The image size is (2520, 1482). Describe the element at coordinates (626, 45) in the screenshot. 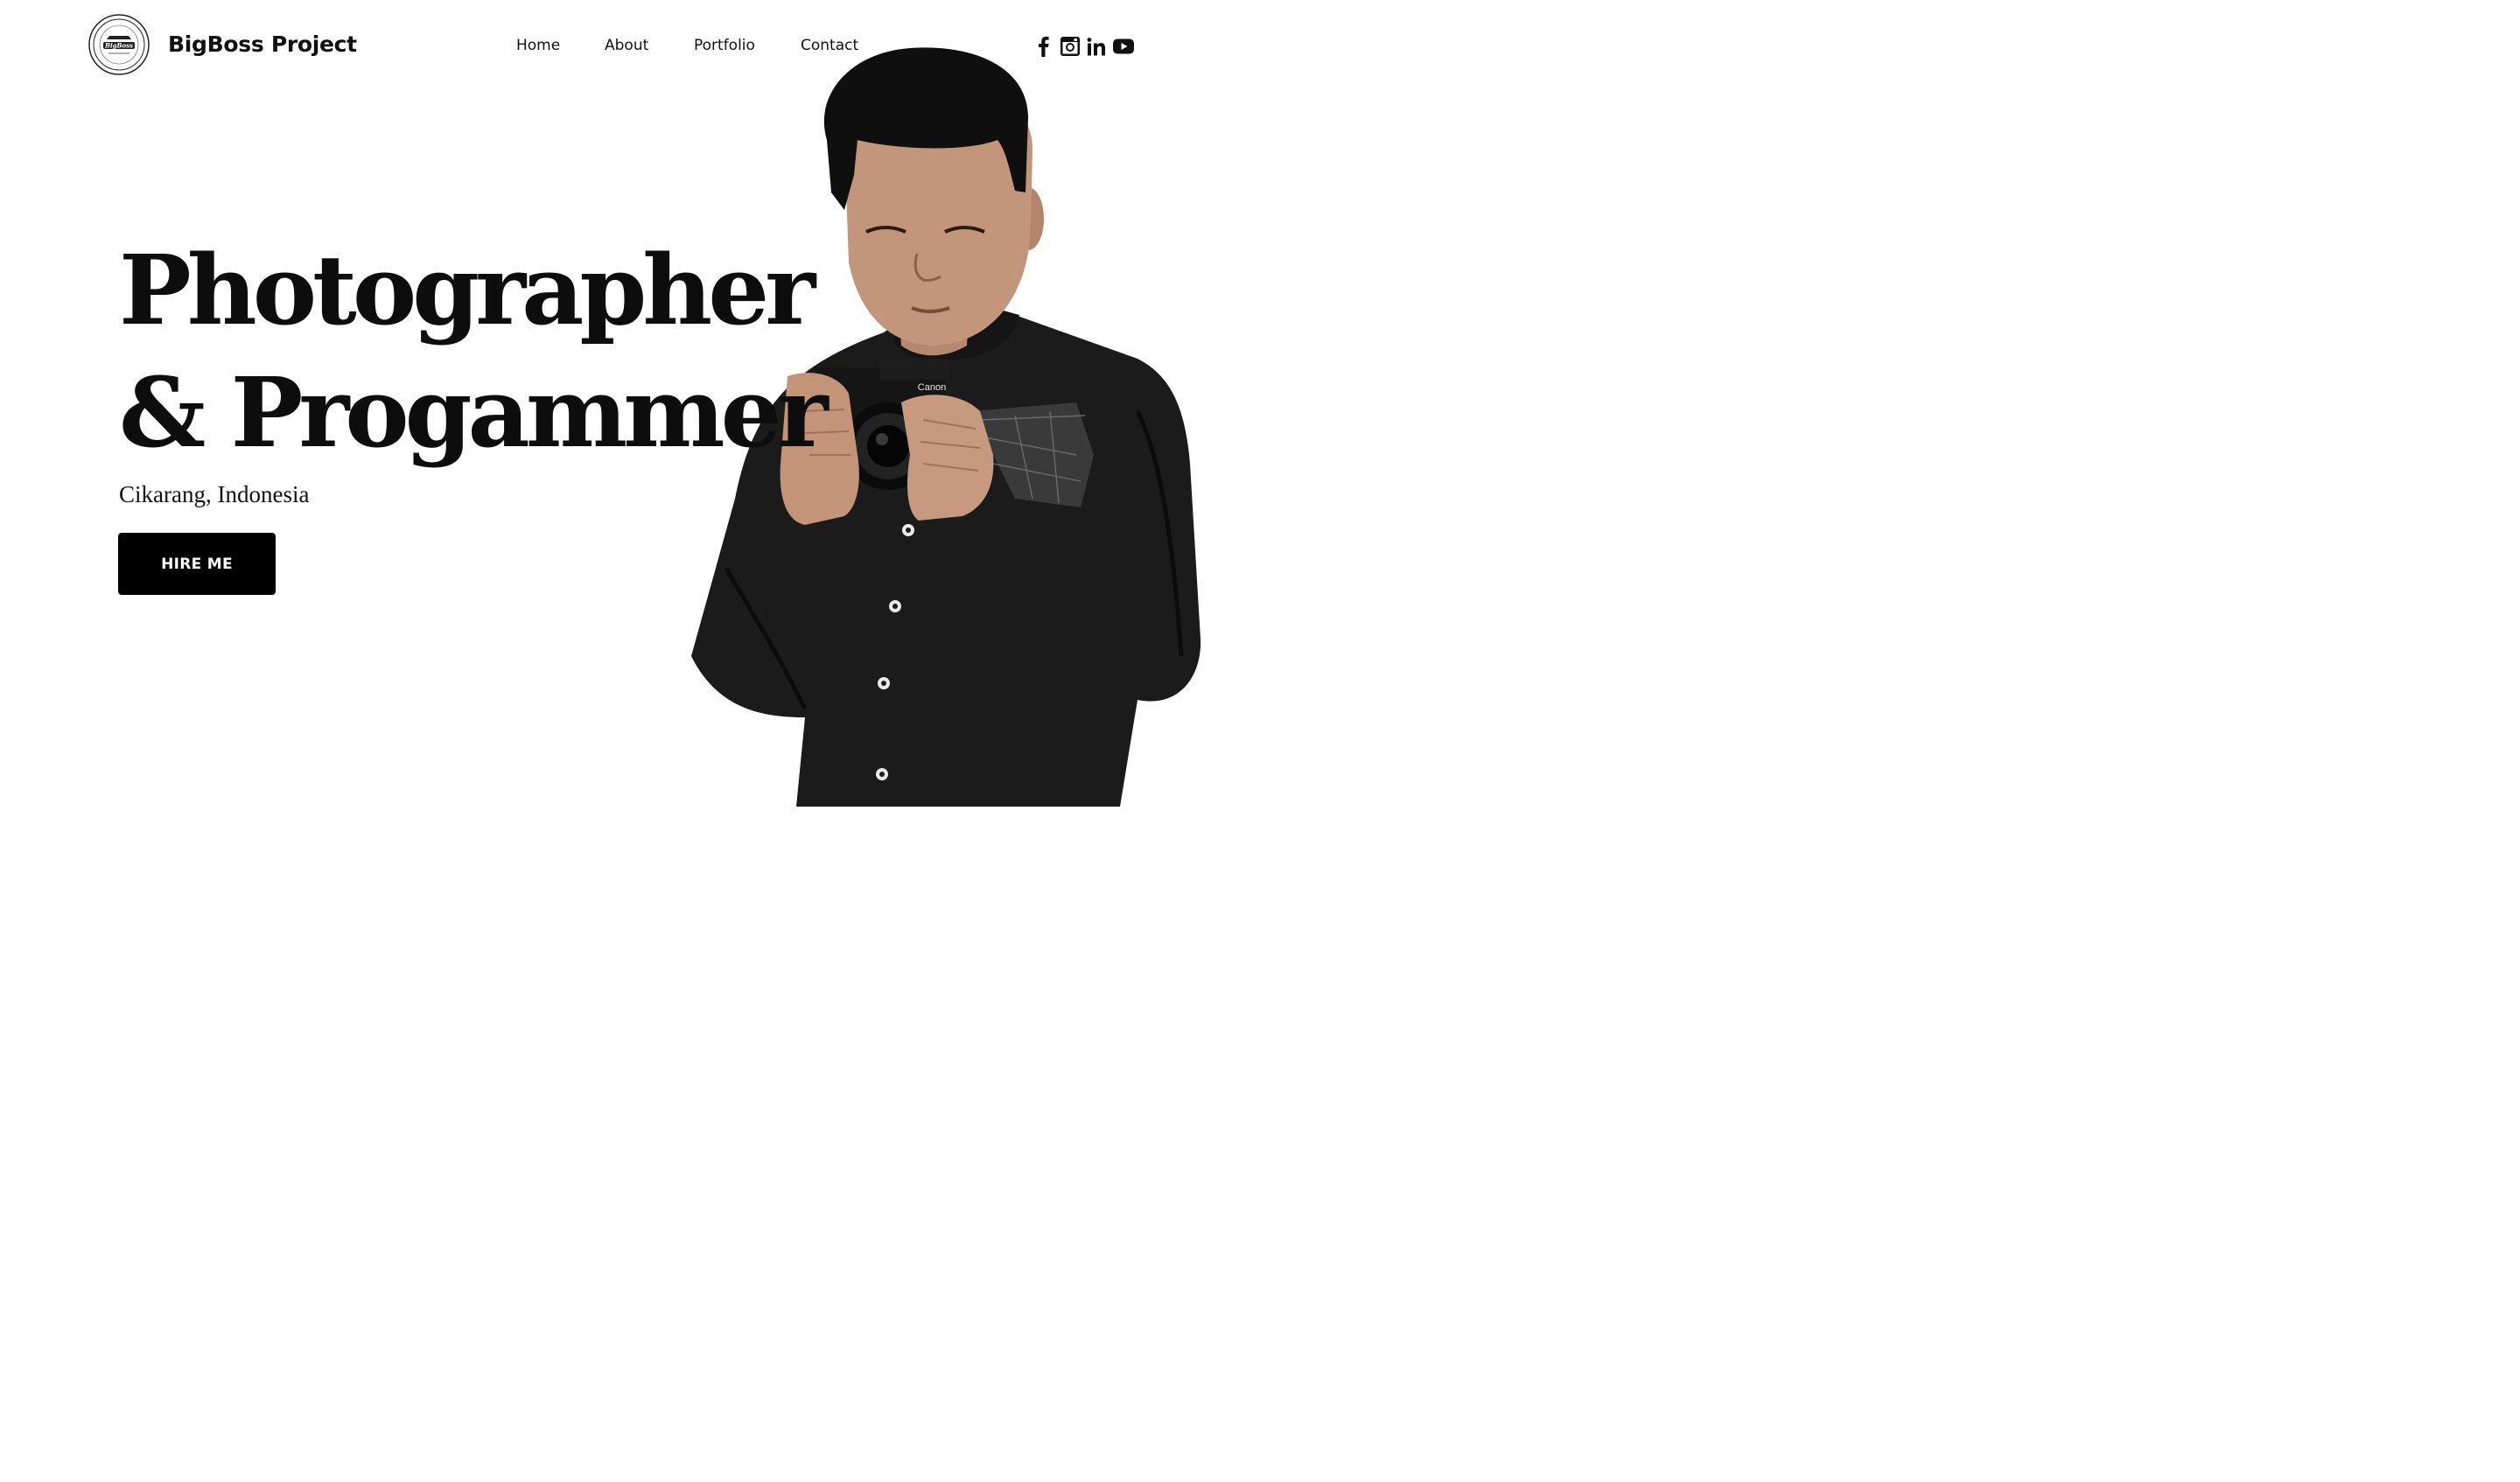

I see `nav-about: About` at that location.